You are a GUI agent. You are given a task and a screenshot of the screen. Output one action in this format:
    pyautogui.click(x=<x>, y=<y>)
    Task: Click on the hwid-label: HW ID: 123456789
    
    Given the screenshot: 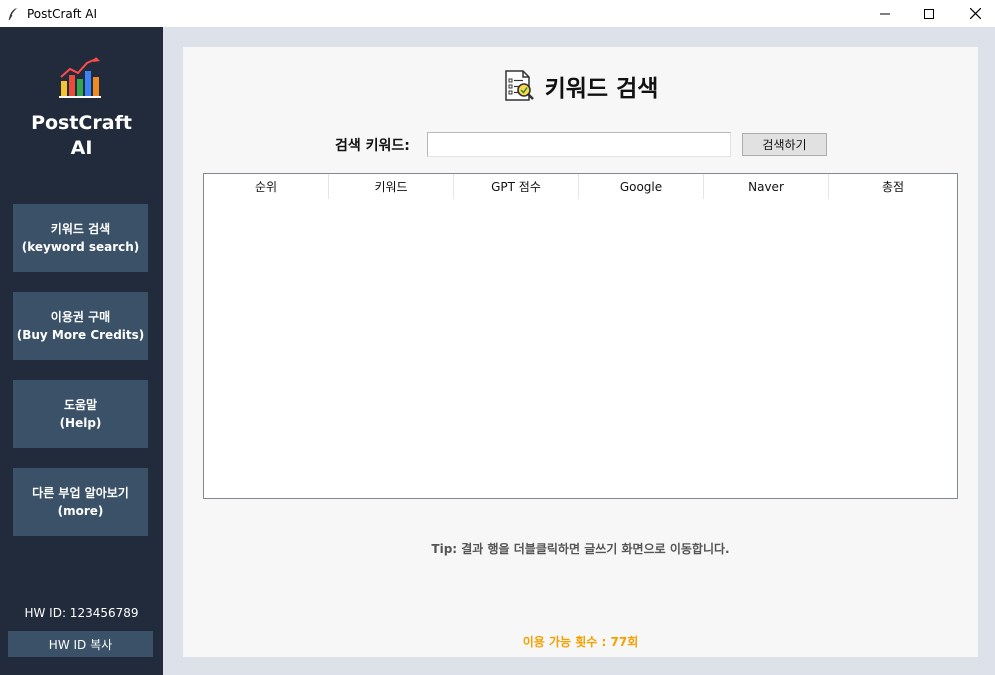 What is the action you would take?
    pyautogui.click(x=81, y=613)
    